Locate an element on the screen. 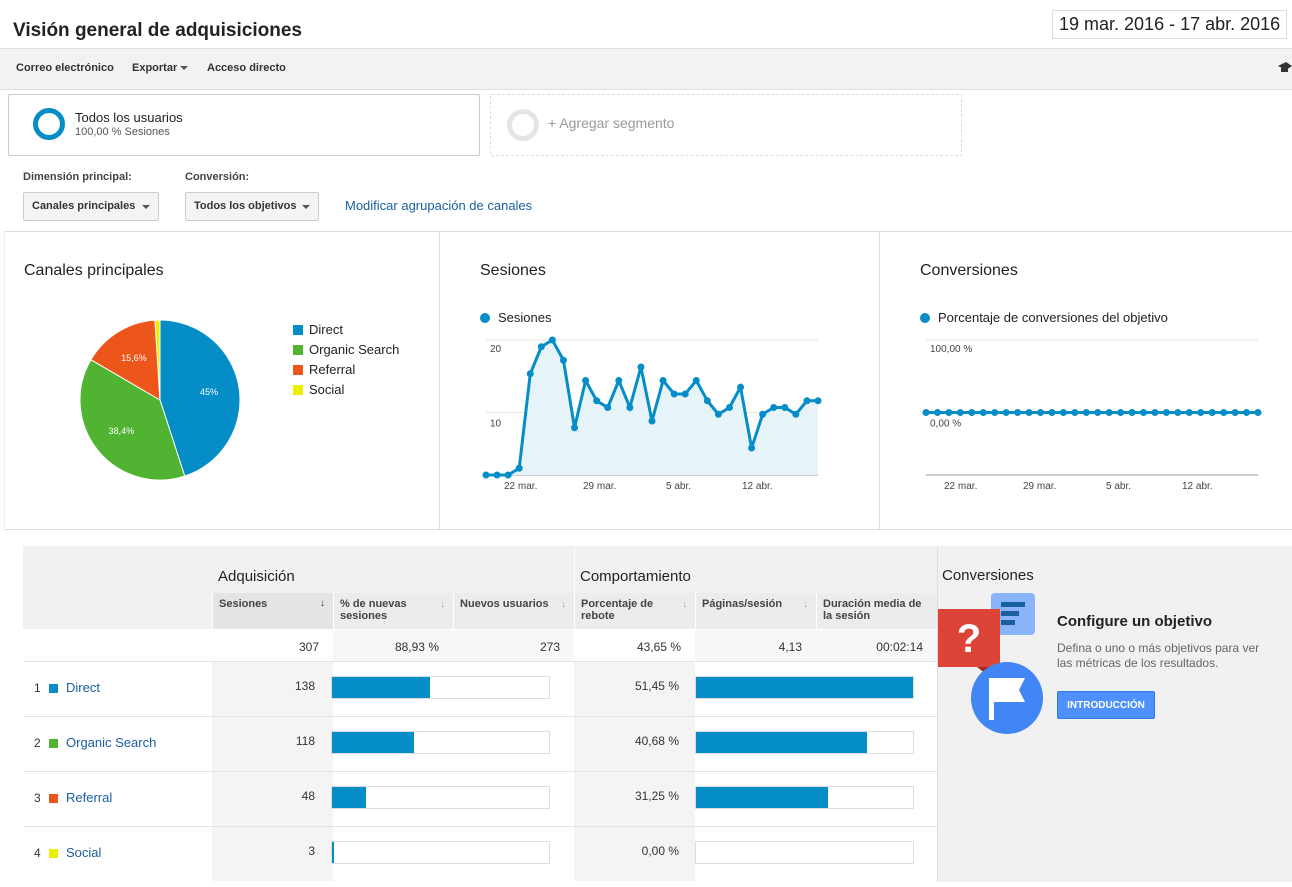 Image resolution: width=1292 pixels, height=887 pixels. conversion-select: Todos los objetivos is located at coordinates (252, 206).